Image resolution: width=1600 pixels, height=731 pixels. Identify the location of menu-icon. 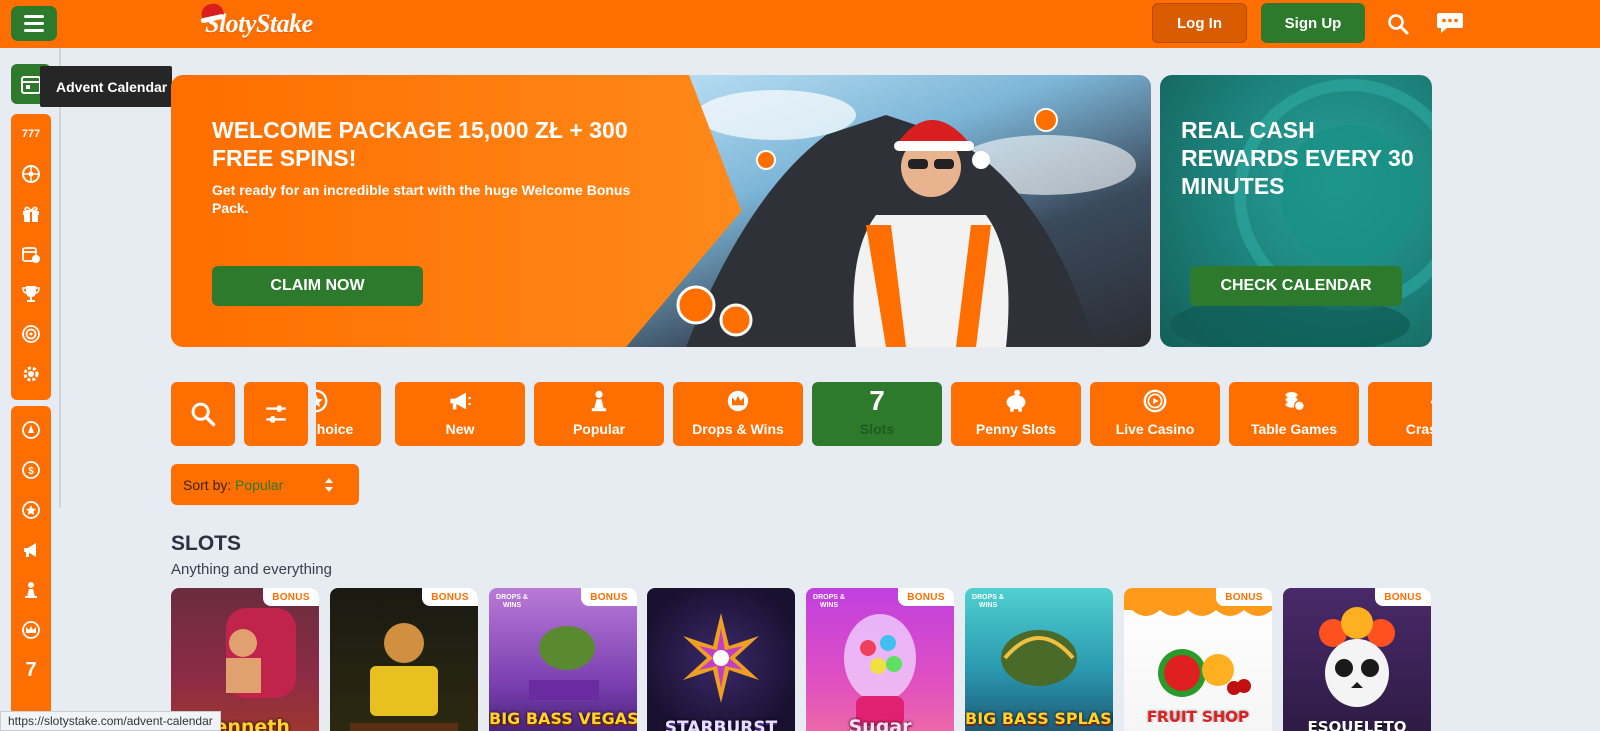
(34, 23).